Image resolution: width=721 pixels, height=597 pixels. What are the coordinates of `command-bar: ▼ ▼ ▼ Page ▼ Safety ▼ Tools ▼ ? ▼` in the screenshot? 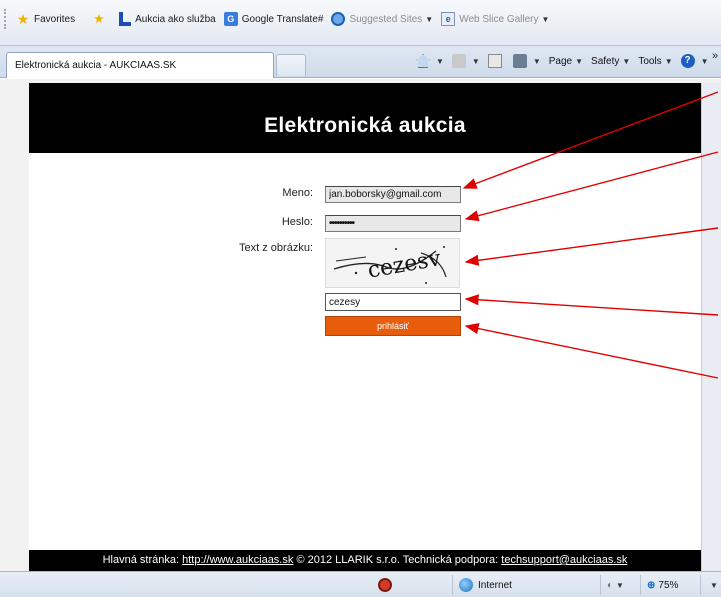 It's located at (566, 61).